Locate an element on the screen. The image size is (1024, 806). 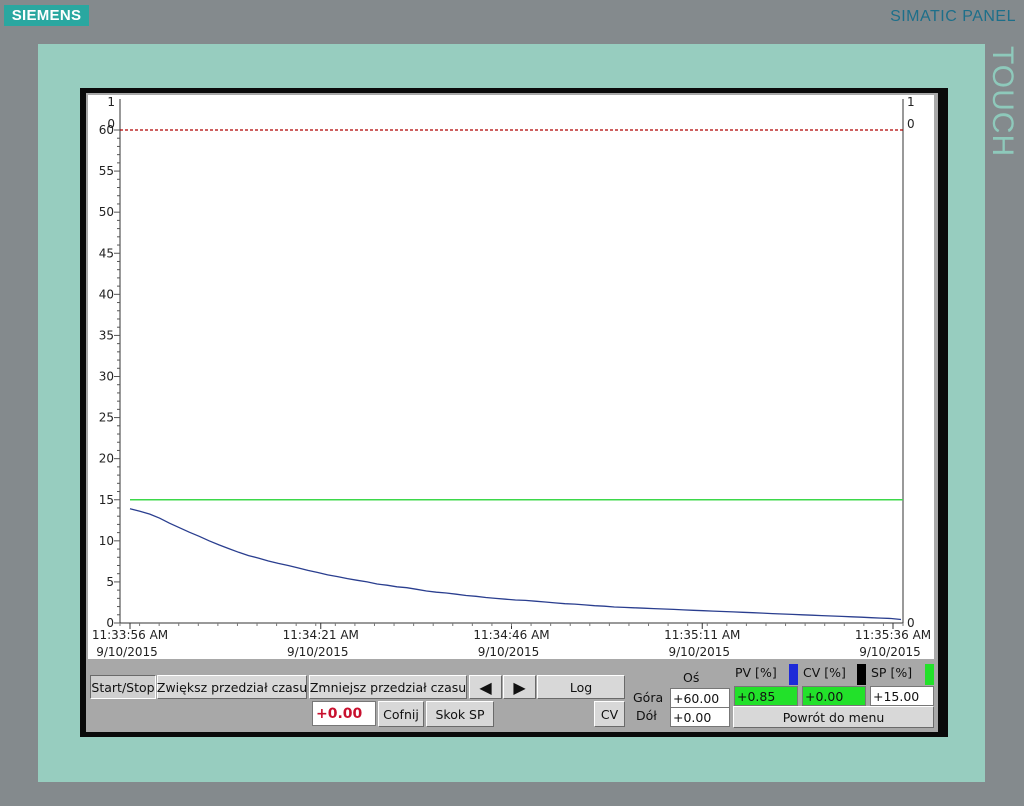
axis-top-input: +60.00 is located at coordinates (700, 698).